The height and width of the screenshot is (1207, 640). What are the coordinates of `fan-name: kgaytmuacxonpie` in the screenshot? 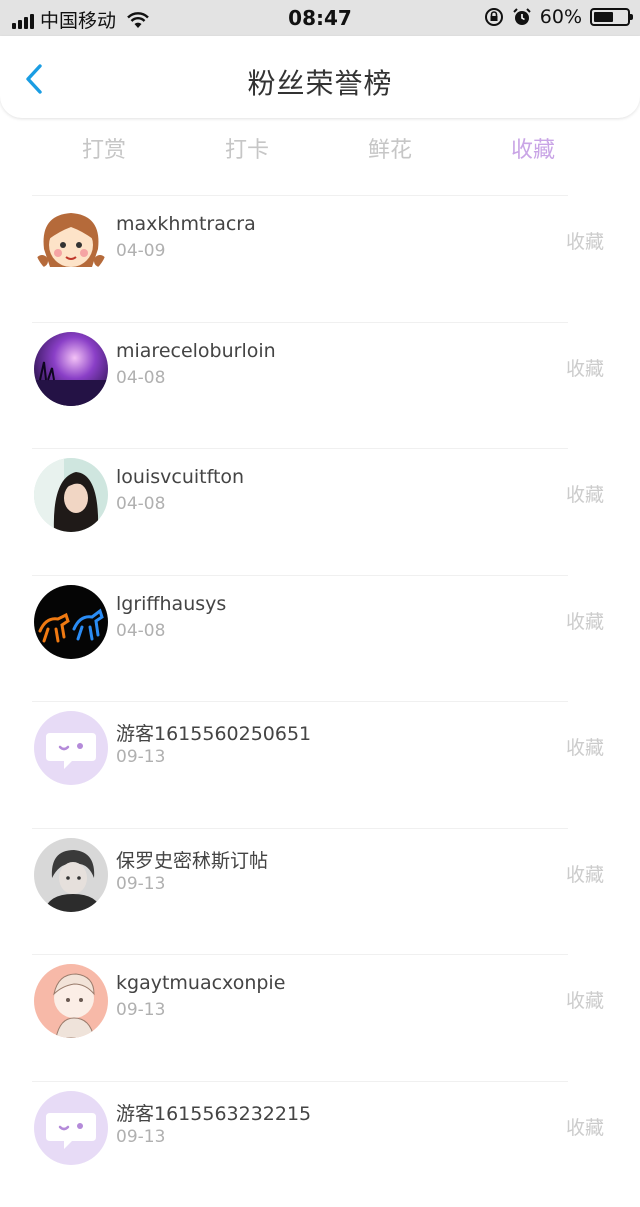 It's located at (200, 983).